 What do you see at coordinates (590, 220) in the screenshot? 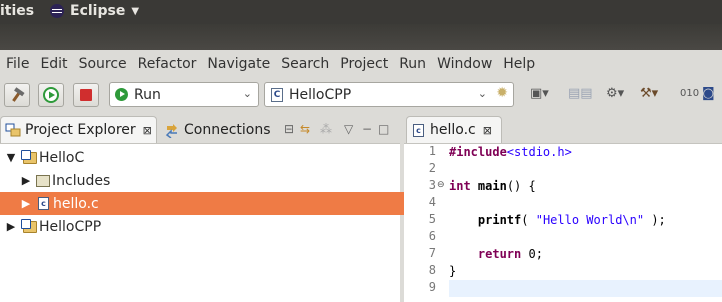
I see `string-literal: "Hello World\n"` at bounding box center [590, 220].